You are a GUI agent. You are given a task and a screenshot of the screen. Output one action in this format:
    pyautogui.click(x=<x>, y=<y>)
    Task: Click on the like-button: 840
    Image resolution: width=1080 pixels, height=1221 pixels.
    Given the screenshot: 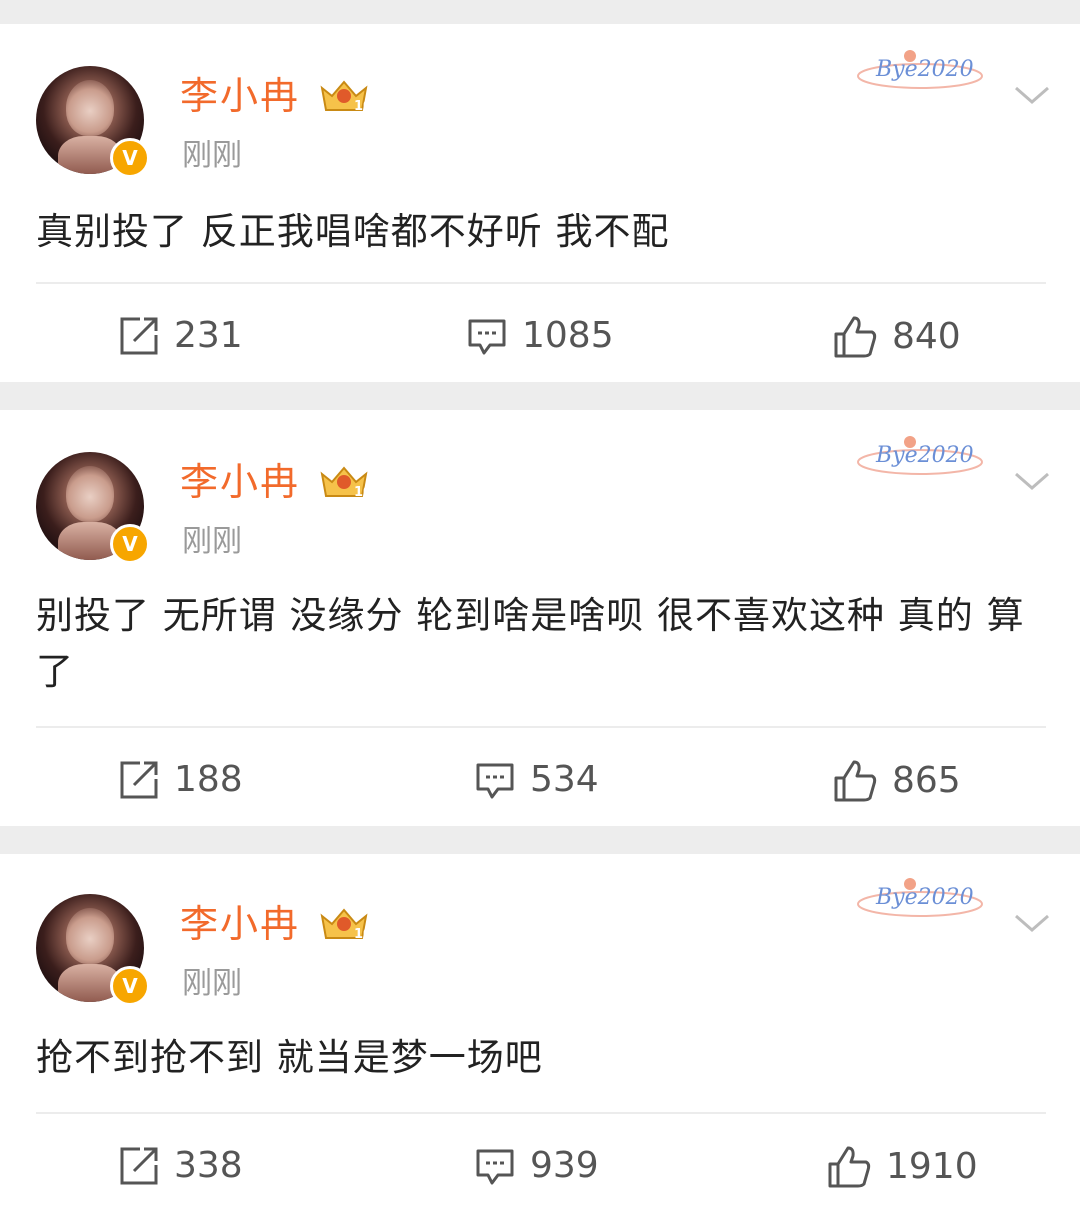 What is the action you would take?
    pyautogui.click(x=896, y=337)
    